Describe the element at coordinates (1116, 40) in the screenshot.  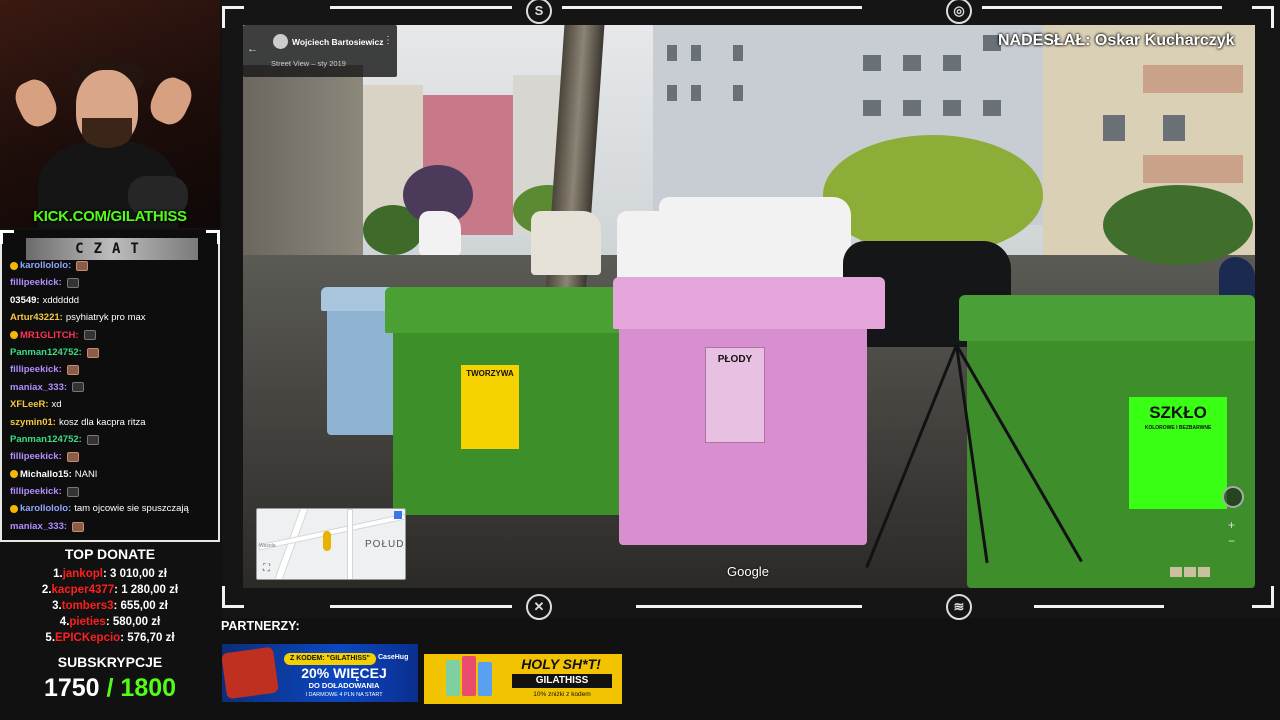
I see `submitter-credit: NADESŁAŁ: Oskar Kucharczyk` at that location.